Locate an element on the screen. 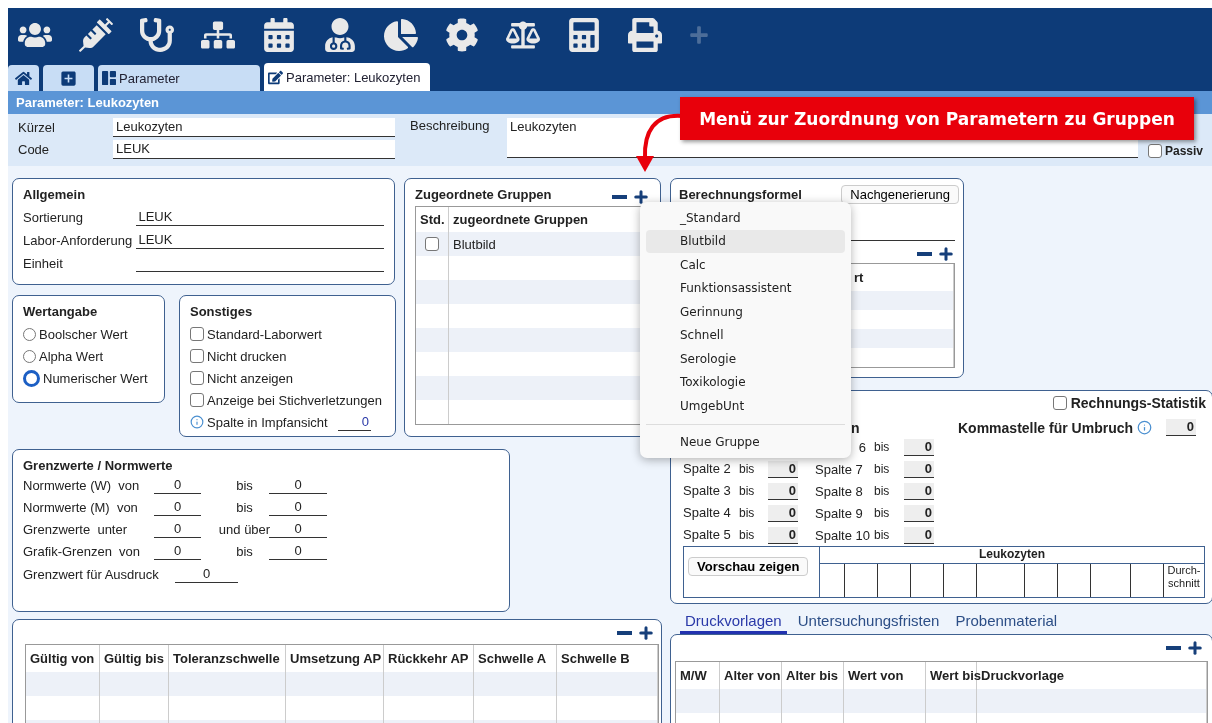 Image resolution: width=1212 pixels, height=723 pixels. checkbox-label: Nicht drucken is located at coordinates (247, 356).